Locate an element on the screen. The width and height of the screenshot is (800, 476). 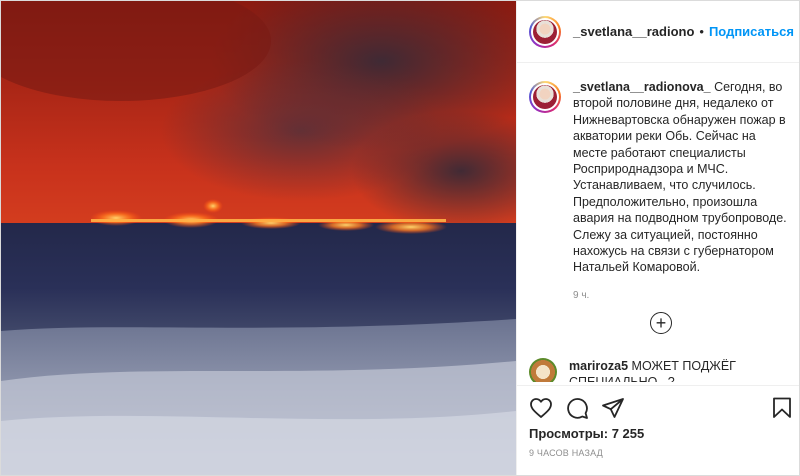
action-bar: Просмотры: 7 255 9 ЧАСОВ НАЗАД is located at coordinates (658, 430).